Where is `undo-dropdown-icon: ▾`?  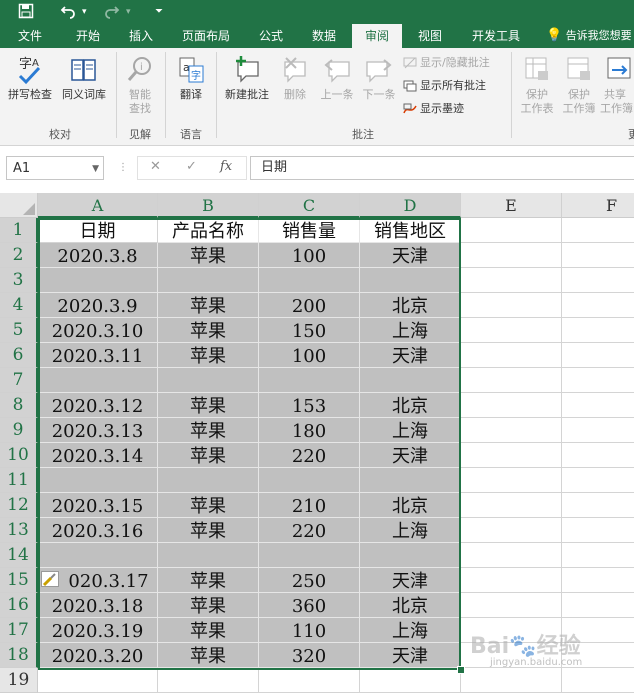
undo-dropdown-icon: ▾ is located at coordinates (84, 12).